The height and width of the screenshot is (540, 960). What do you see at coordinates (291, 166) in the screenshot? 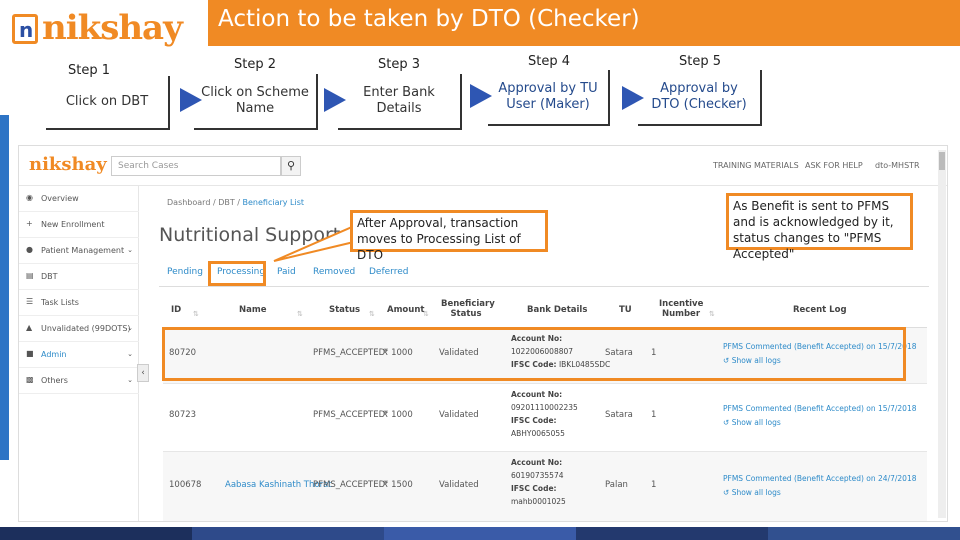
I see `search-icon: ⚲` at bounding box center [291, 166].